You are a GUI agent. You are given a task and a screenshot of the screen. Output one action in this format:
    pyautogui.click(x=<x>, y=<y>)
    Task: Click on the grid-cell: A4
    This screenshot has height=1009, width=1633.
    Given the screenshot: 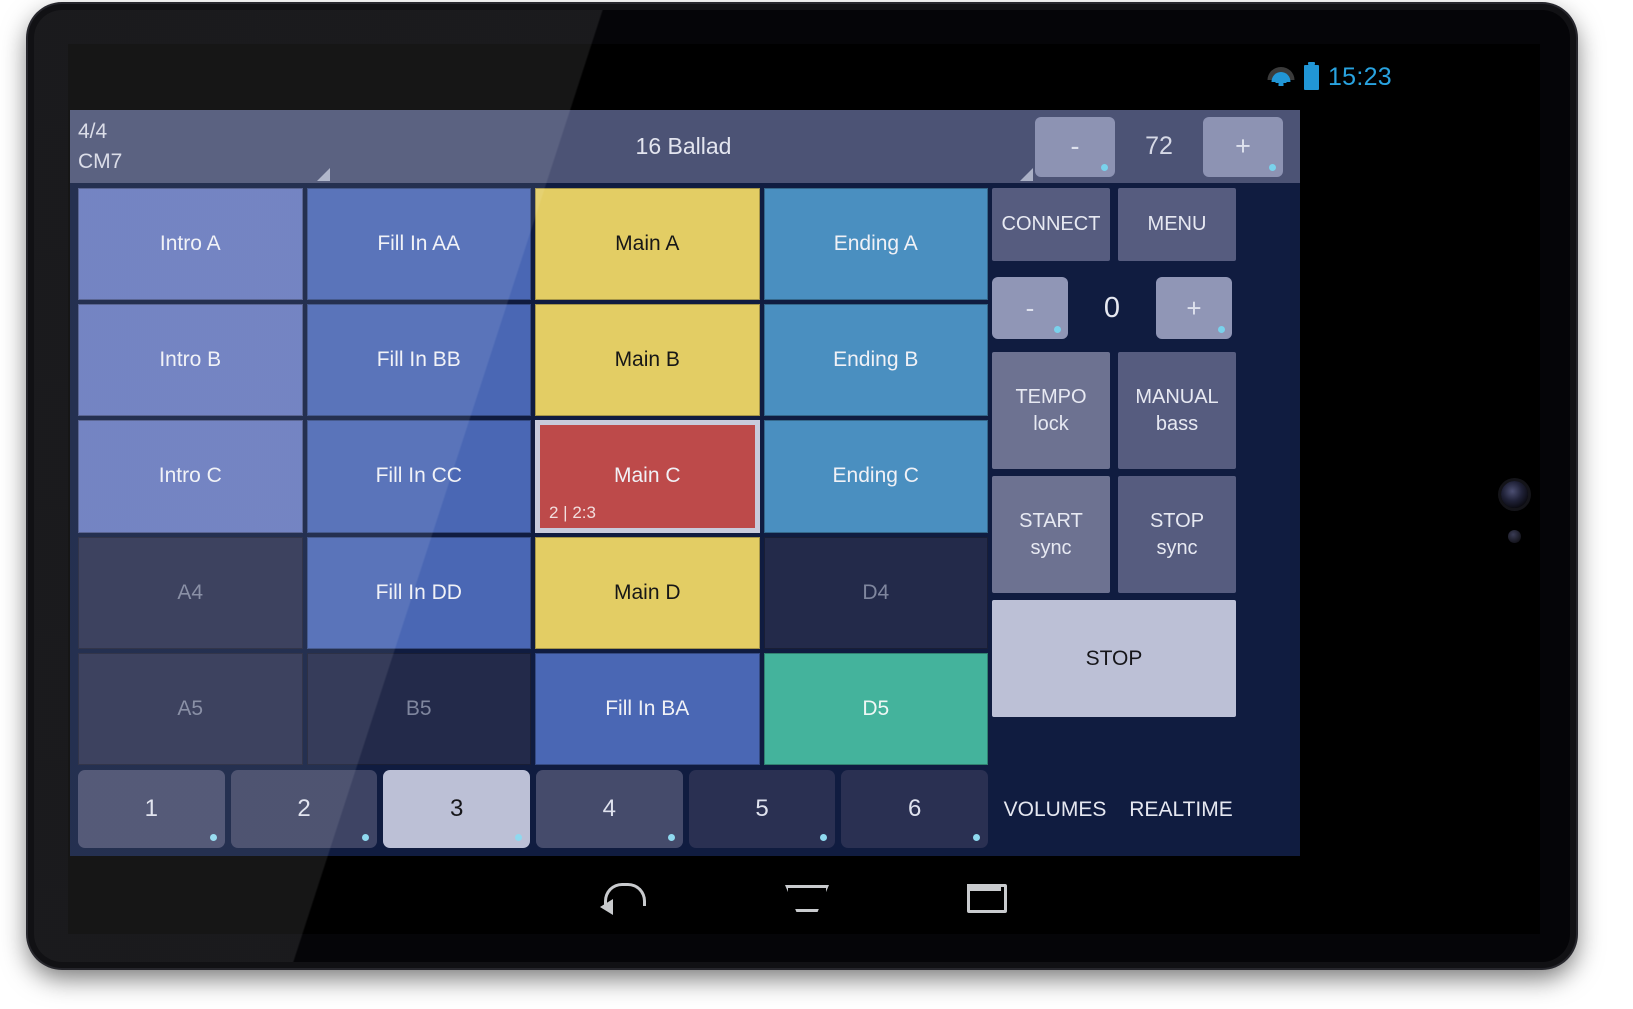 What is the action you would take?
    pyautogui.click(x=190, y=592)
    